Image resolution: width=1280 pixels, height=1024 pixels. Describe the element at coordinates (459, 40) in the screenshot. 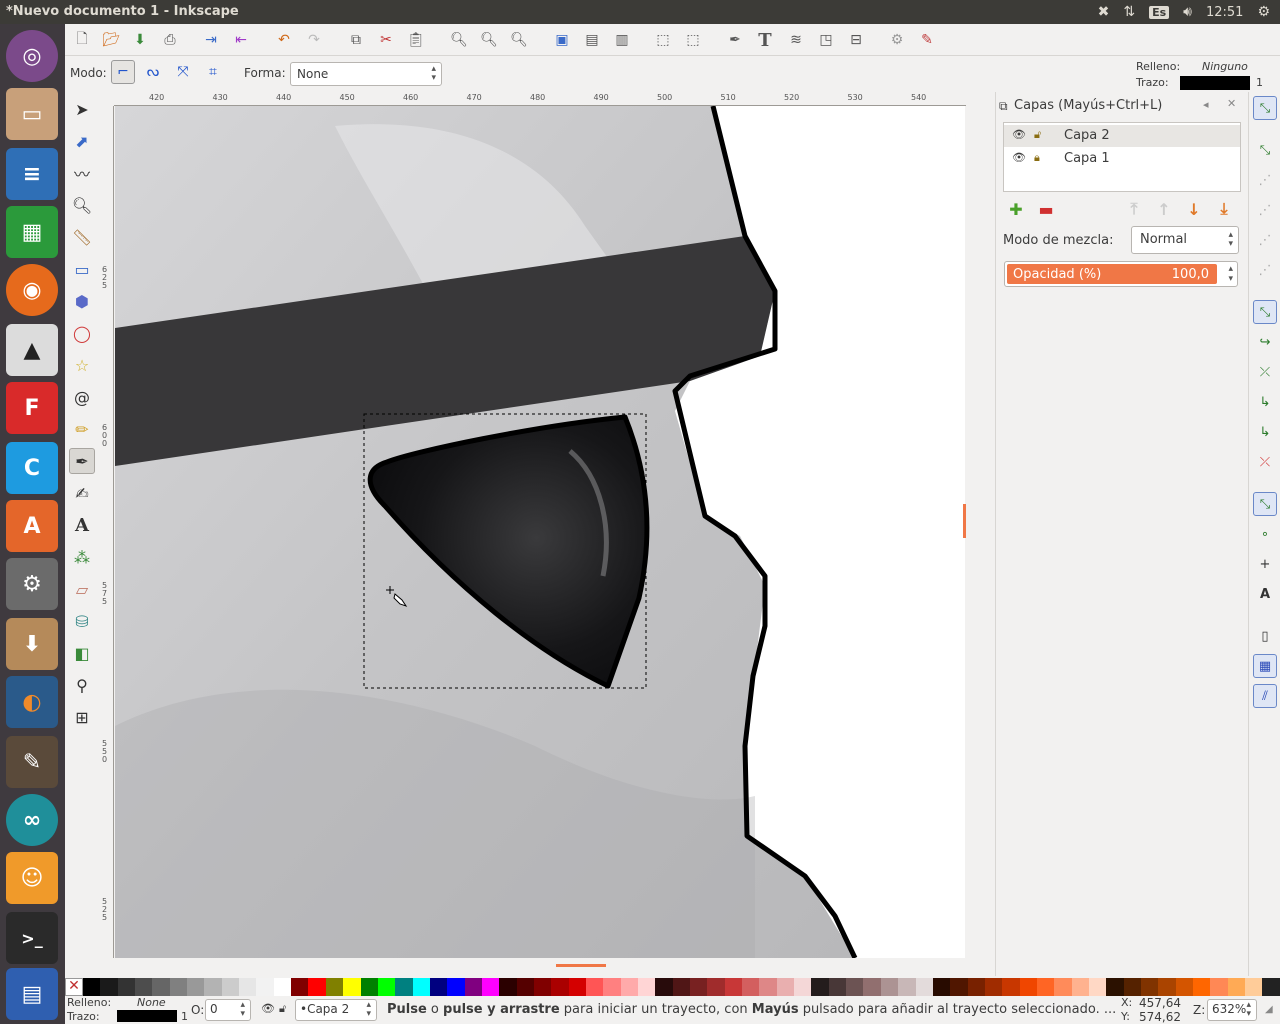

I see `zoom-selection-icon: 🔍︎` at that location.